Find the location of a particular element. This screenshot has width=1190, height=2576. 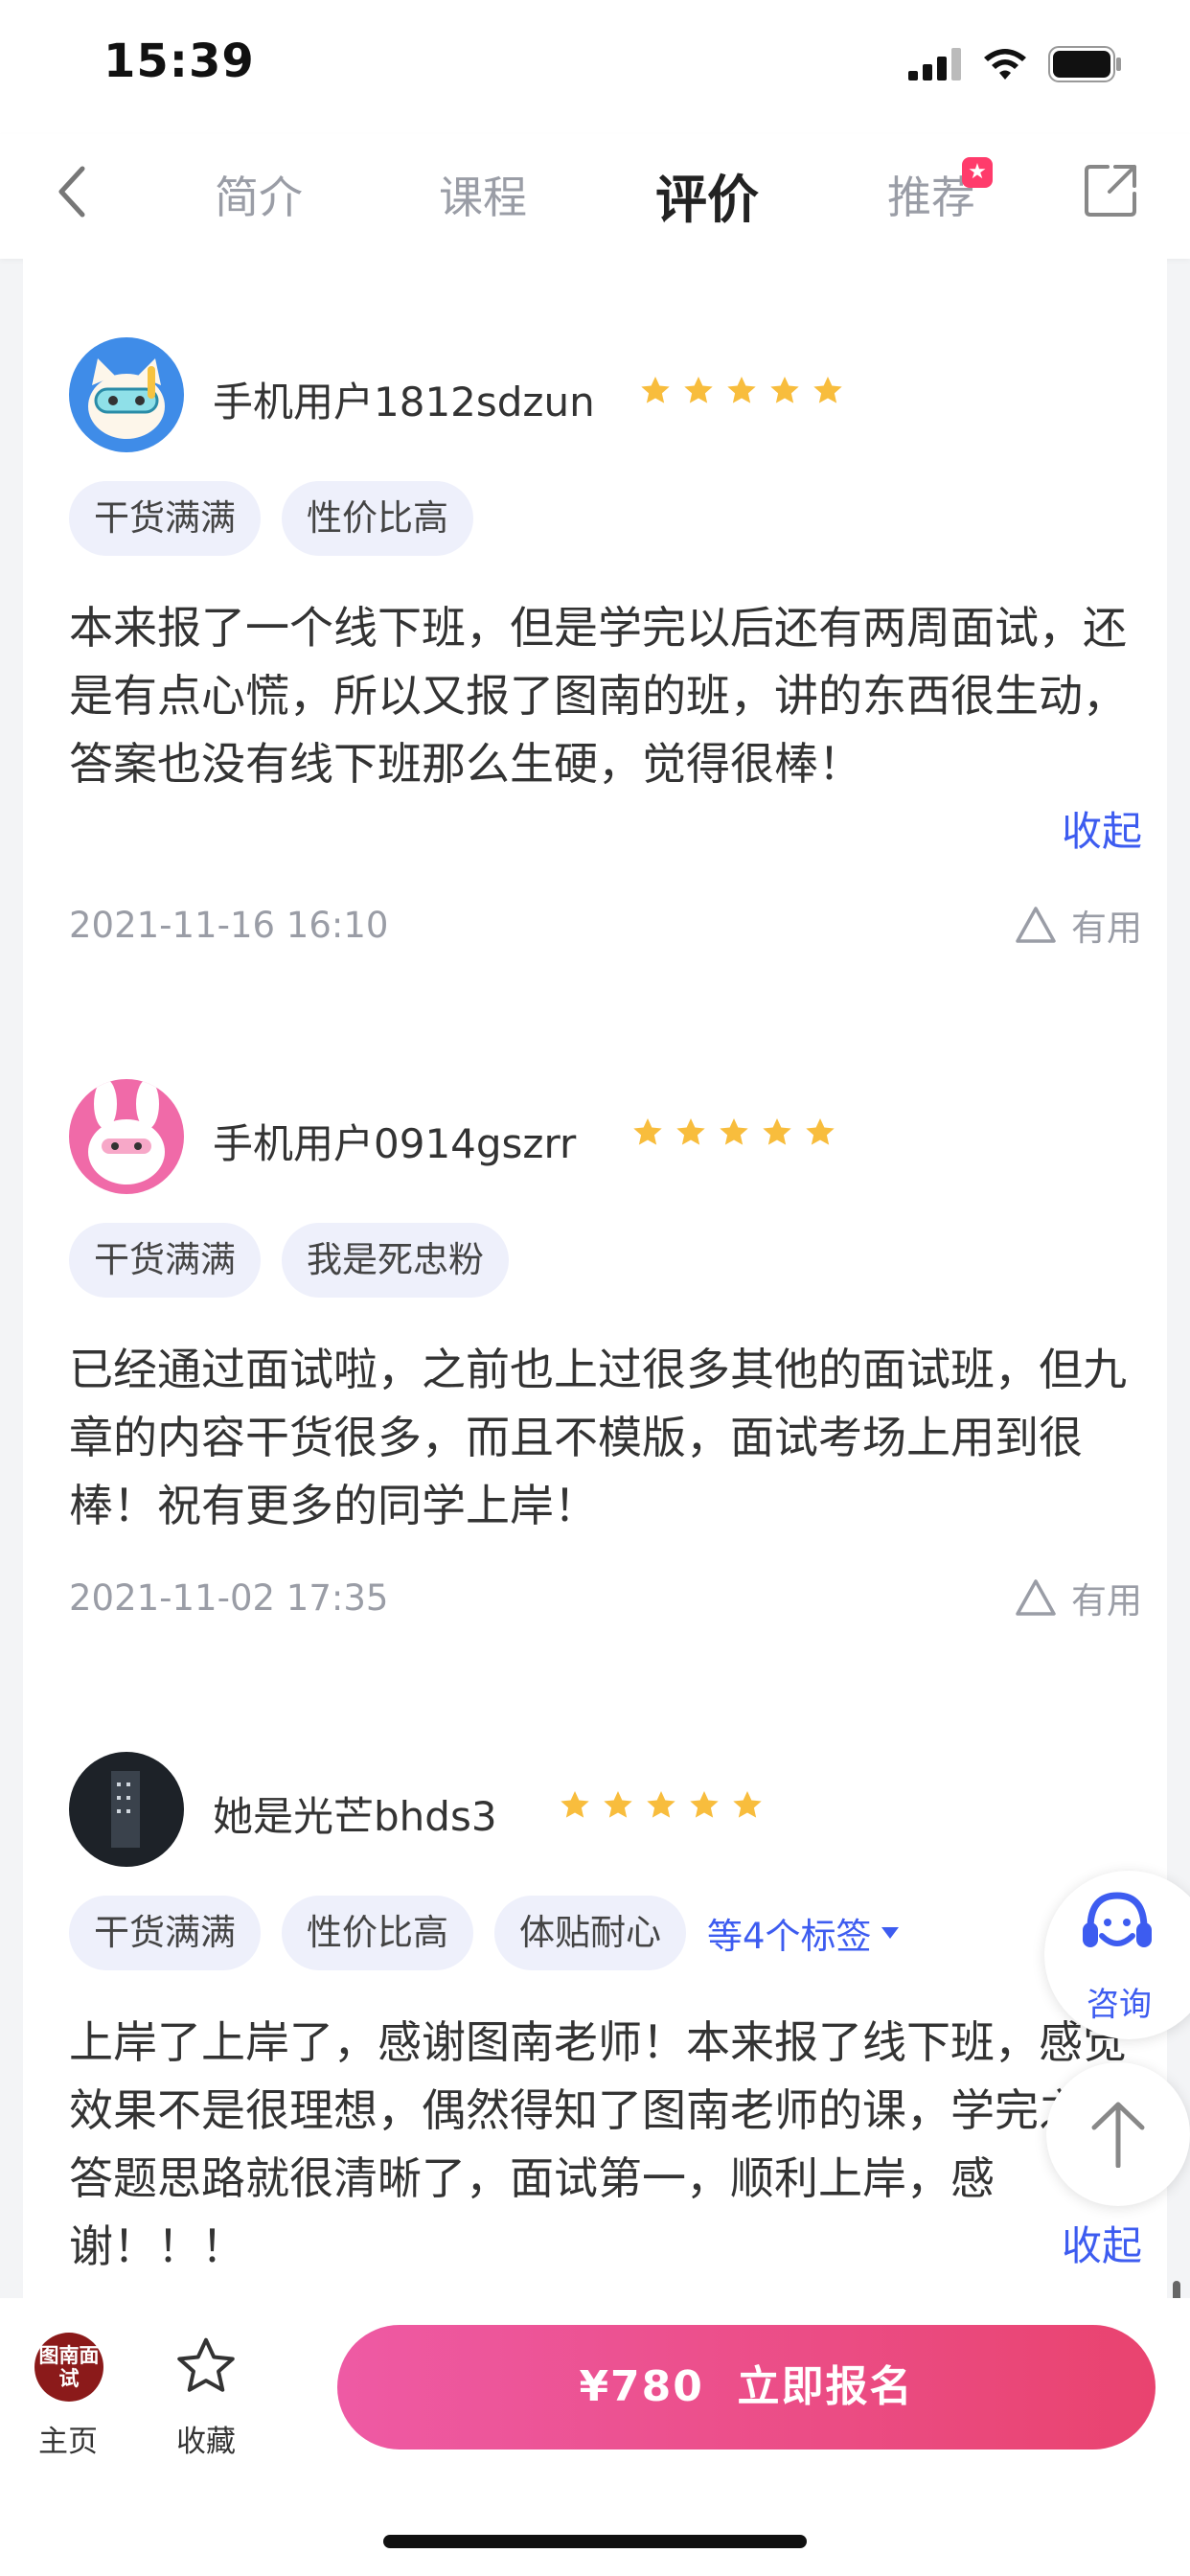

wifi-icon is located at coordinates (1005, 64).